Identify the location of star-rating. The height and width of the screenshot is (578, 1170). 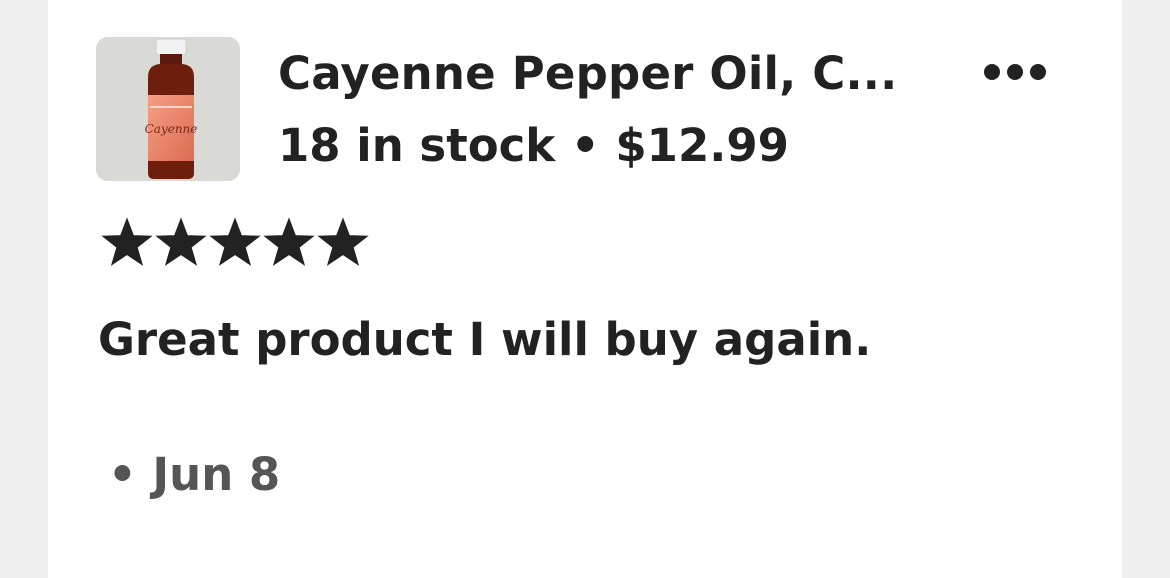
(235, 242).